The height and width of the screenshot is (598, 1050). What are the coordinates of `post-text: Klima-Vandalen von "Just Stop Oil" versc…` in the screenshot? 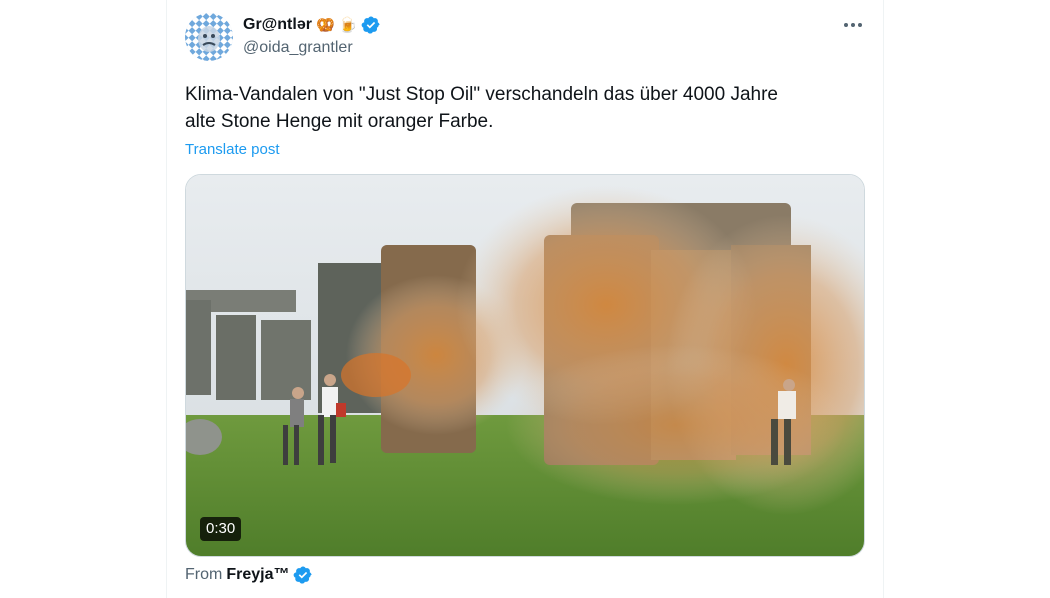 It's located at (525, 108).